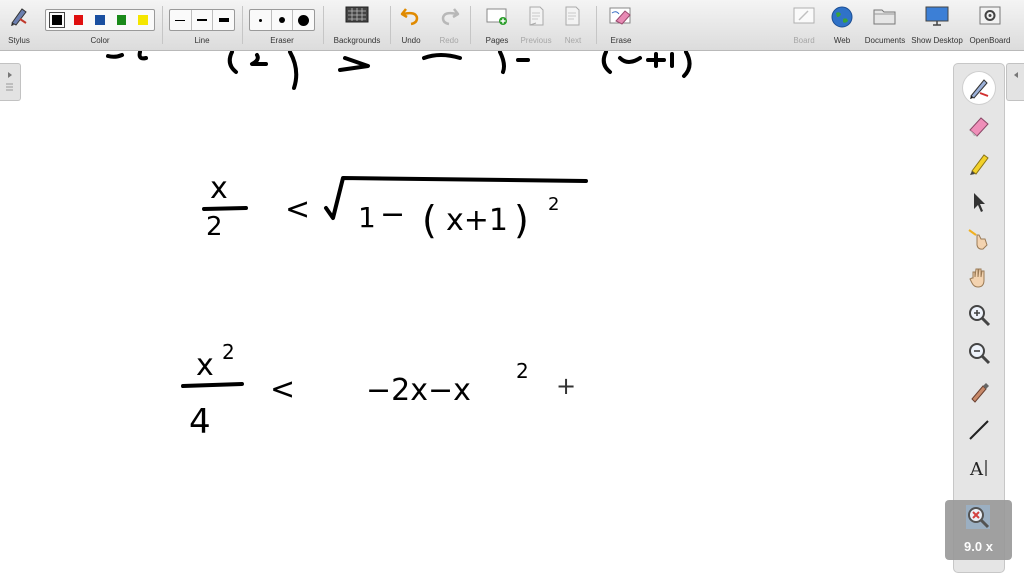 The height and width of the screenshot is (576, 1024). Describe the element at coordinates (978, 546) in the screenshot. I see `zoom-level-text: 9.0 x` at that location.